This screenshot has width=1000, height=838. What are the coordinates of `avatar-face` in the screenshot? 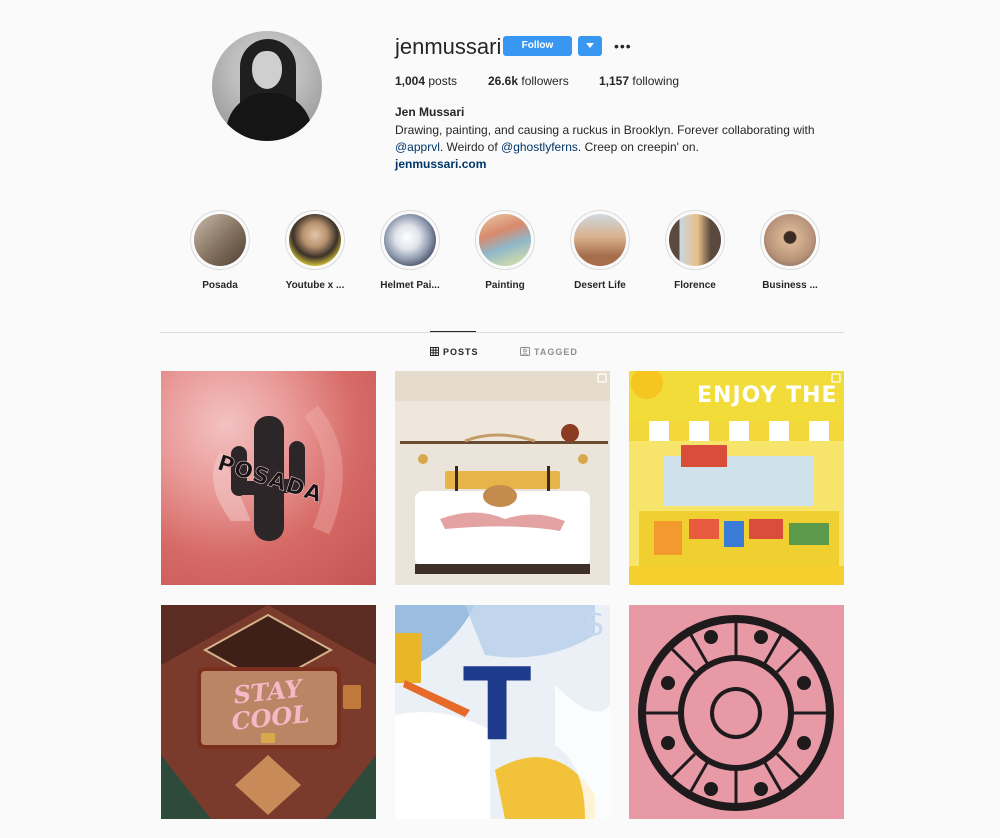 It's located at (267, 70).